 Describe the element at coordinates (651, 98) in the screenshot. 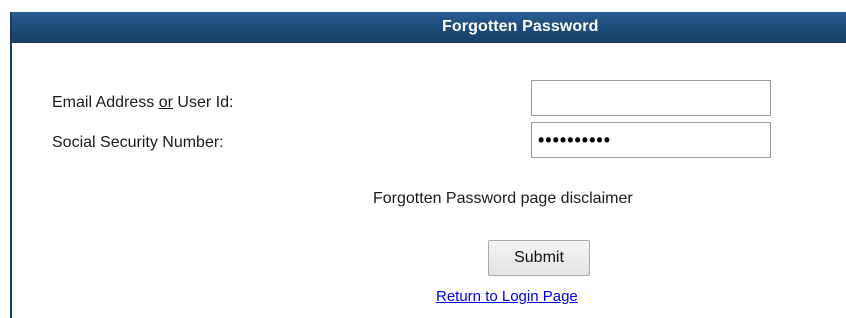

I see `email-or-userid-input` at that location.